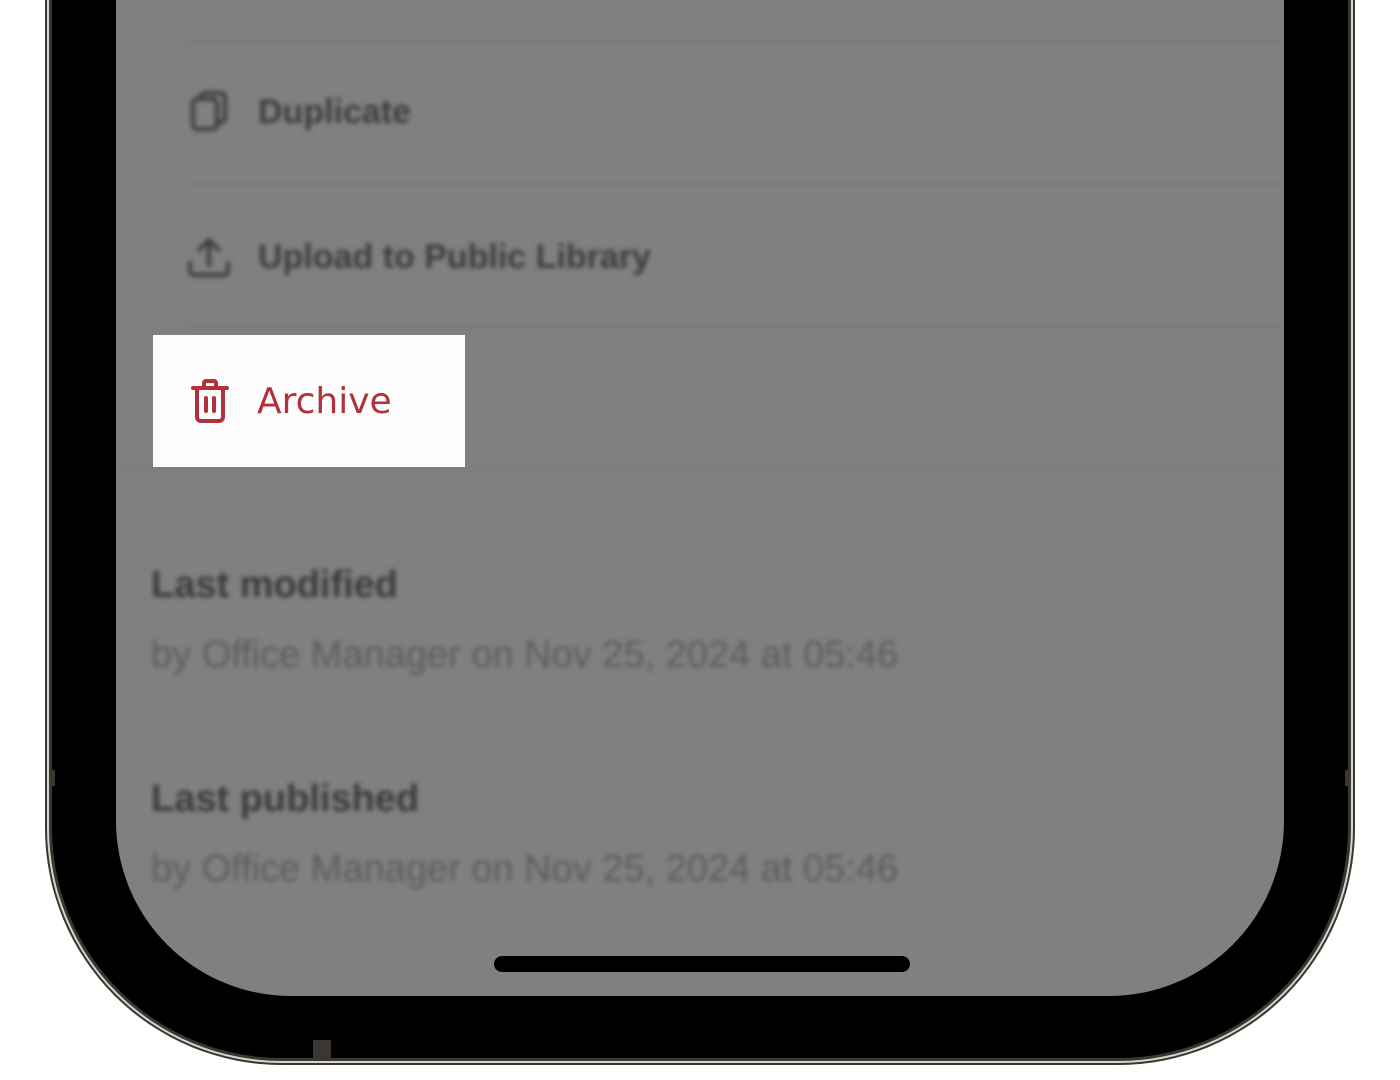 Image resolution: width=1400 pixels, height=1080 pixels. I want to click on menu-item-duplicate: Duplicate, so click(298, 112).